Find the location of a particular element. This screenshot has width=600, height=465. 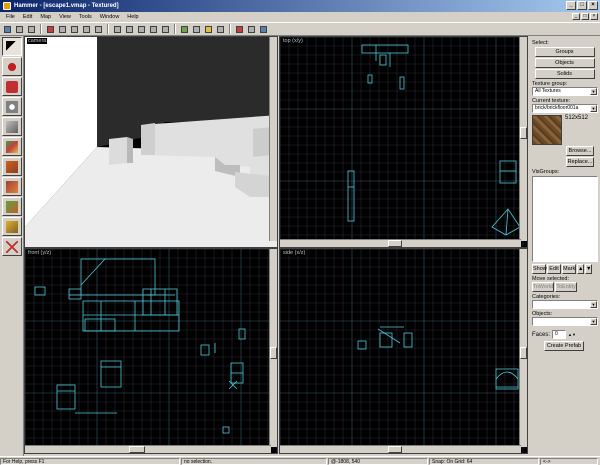

select-groups-button: Groups is located at coordinates (564, 52).